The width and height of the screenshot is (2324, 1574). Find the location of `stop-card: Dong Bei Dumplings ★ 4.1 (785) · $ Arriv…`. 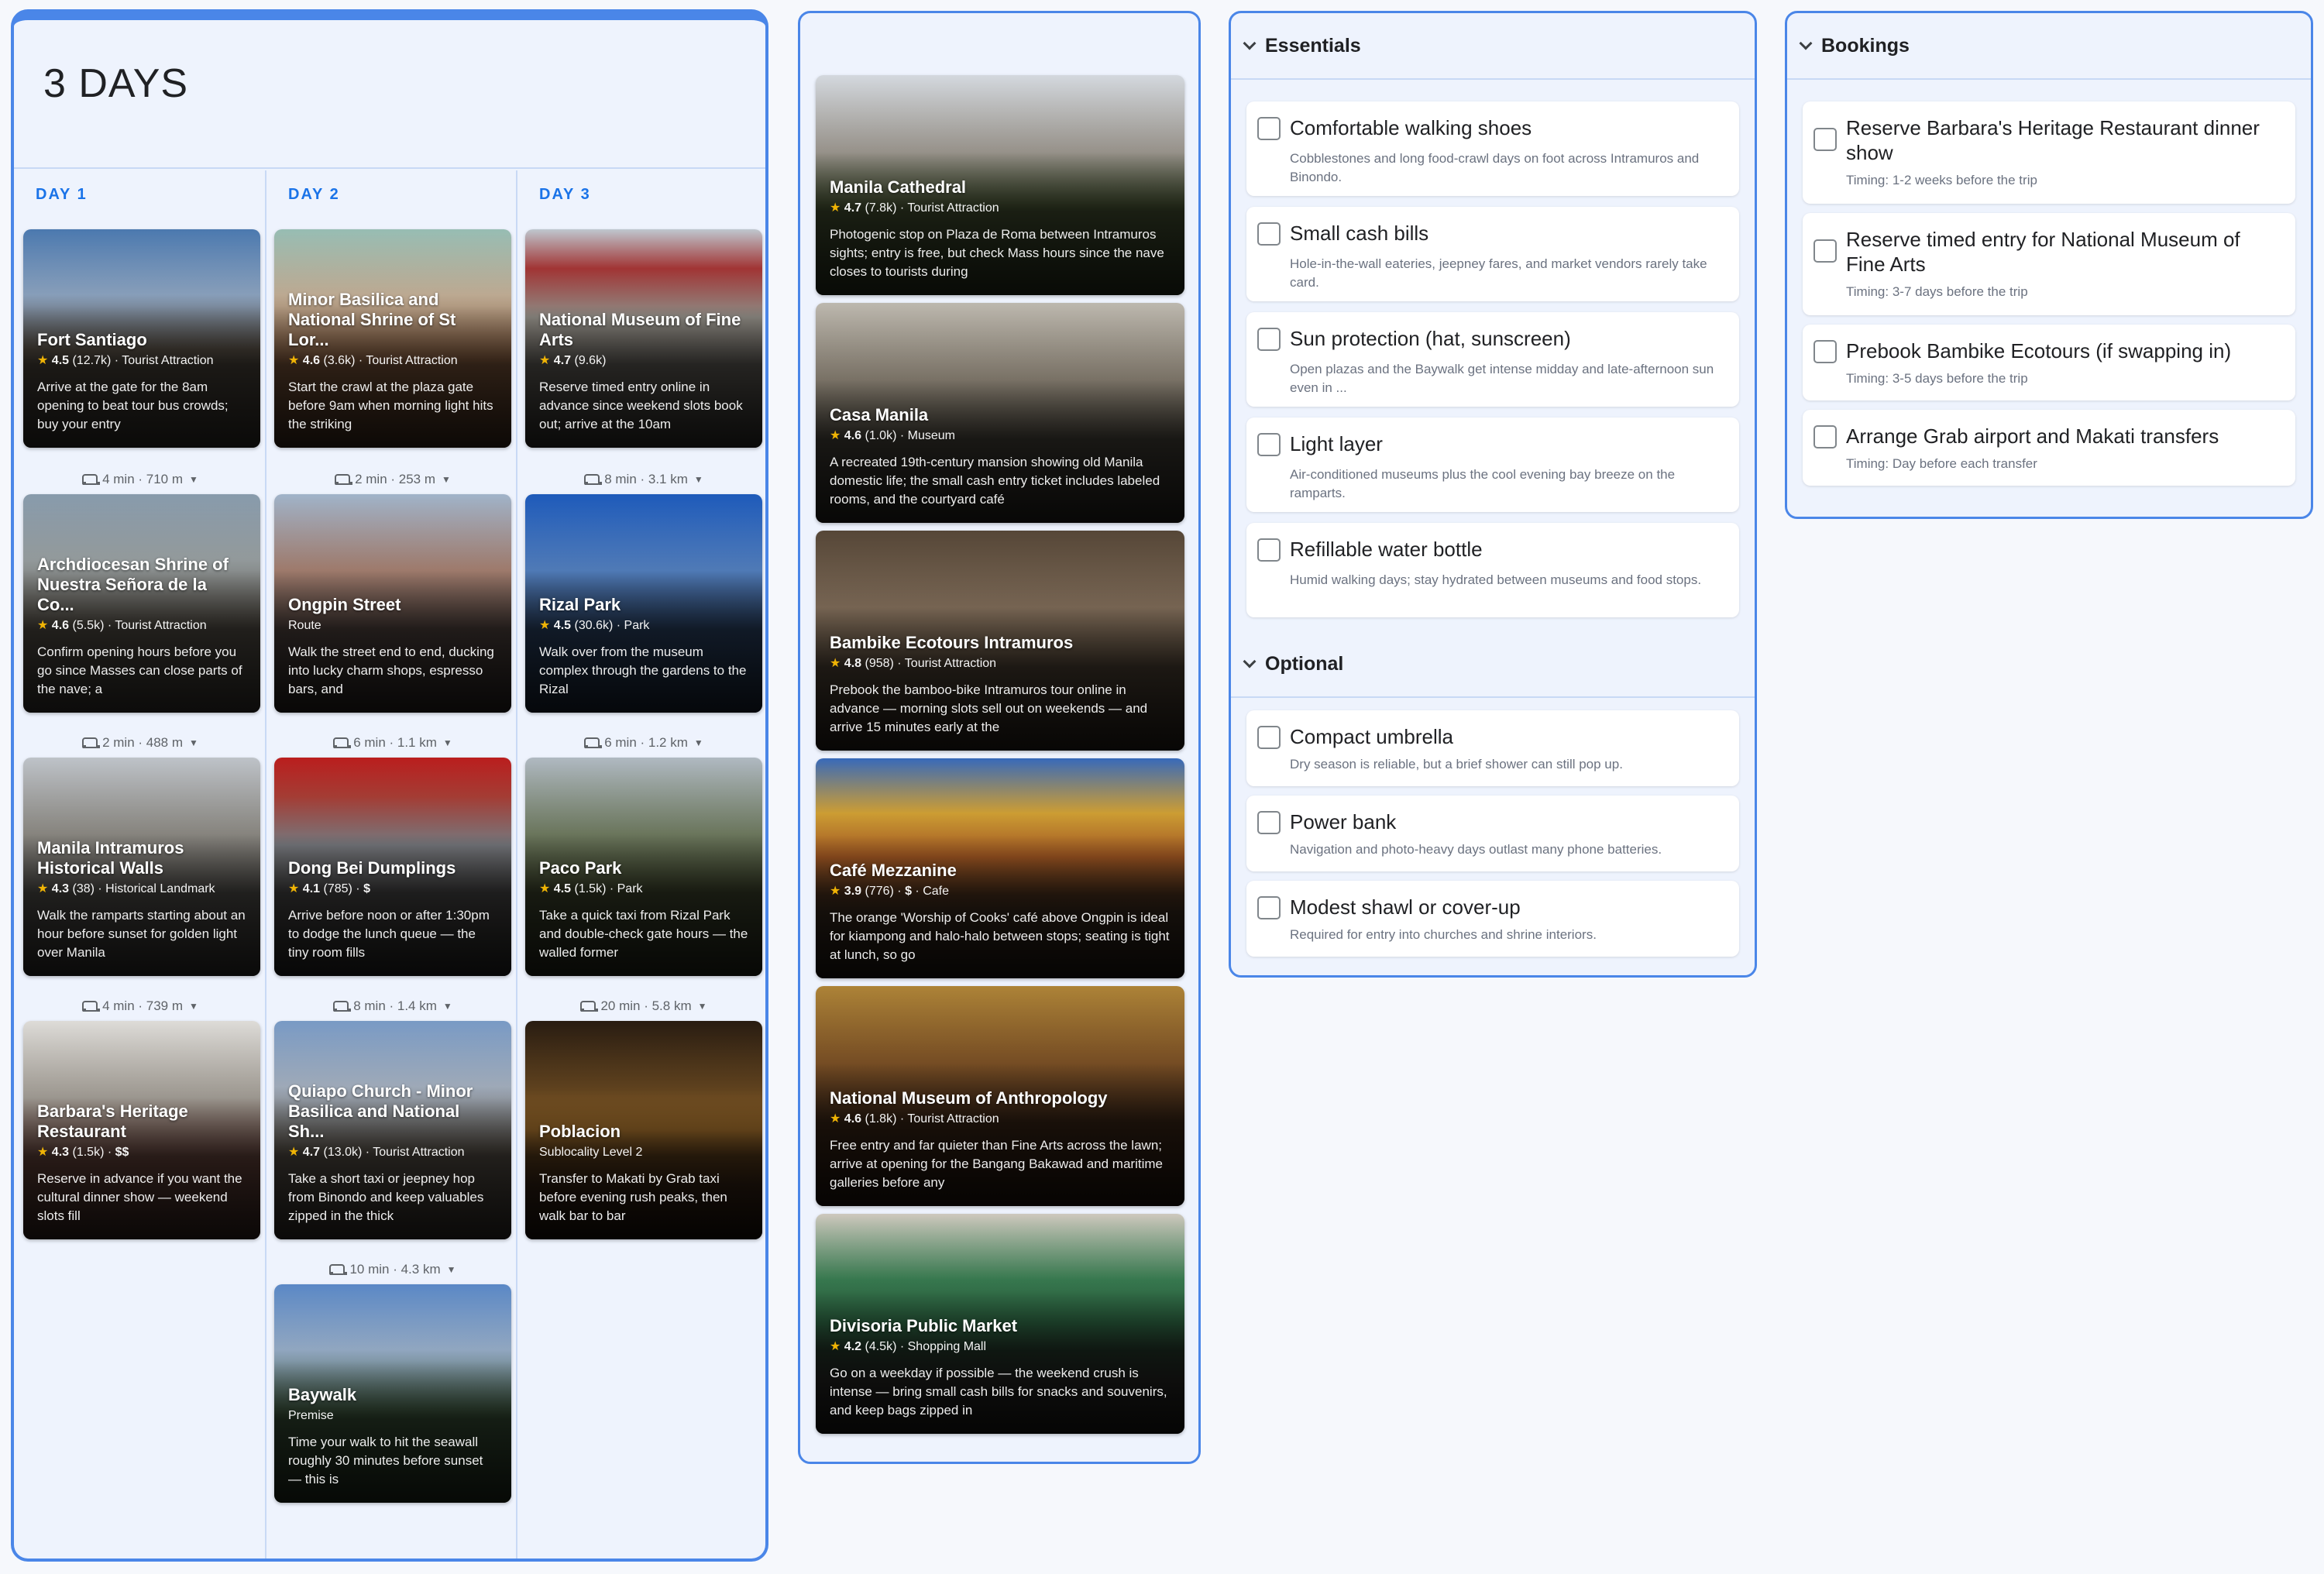

stop-card: Dong Bei Dumplings ★ 4.1 (785) · $ Arriv… is located at coordinates (392, 867).